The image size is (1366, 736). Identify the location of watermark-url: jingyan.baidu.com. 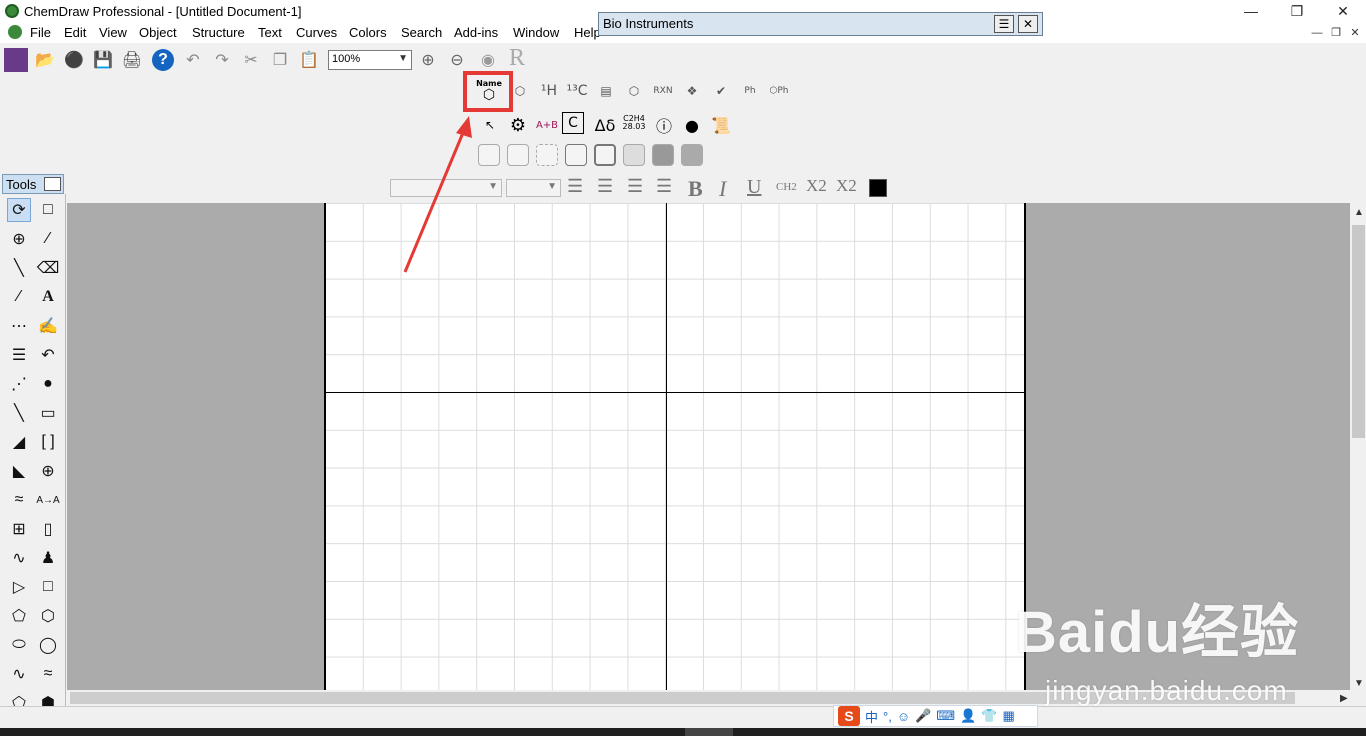
(1166, 690).